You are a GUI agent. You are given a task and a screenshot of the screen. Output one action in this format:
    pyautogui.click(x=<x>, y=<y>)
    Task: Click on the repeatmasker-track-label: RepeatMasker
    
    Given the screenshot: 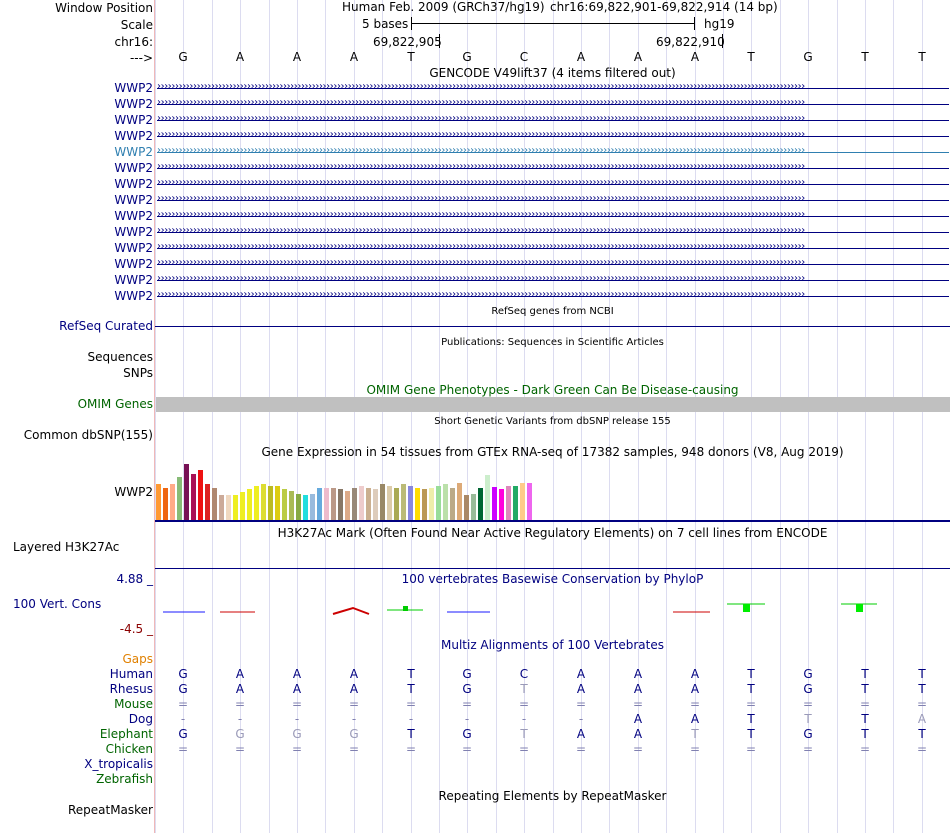 What is the action you would take?
    pyautogui.click(x=110, y=810)
    